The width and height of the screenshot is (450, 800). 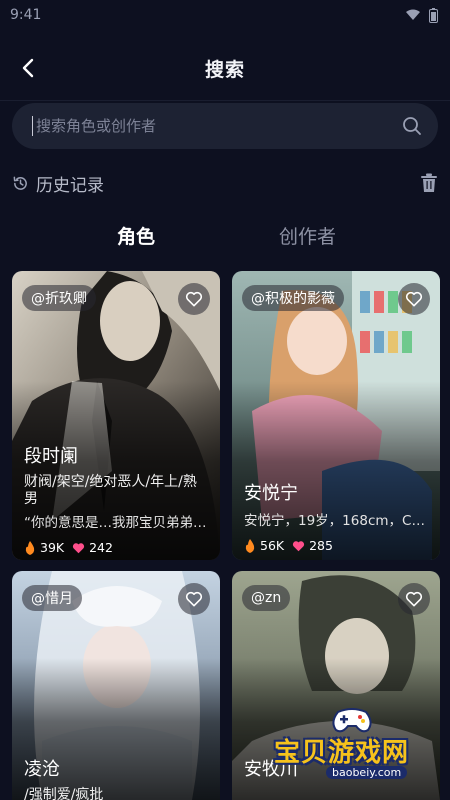 I want to click on clock-history-icon, so click(x=20, y=183).